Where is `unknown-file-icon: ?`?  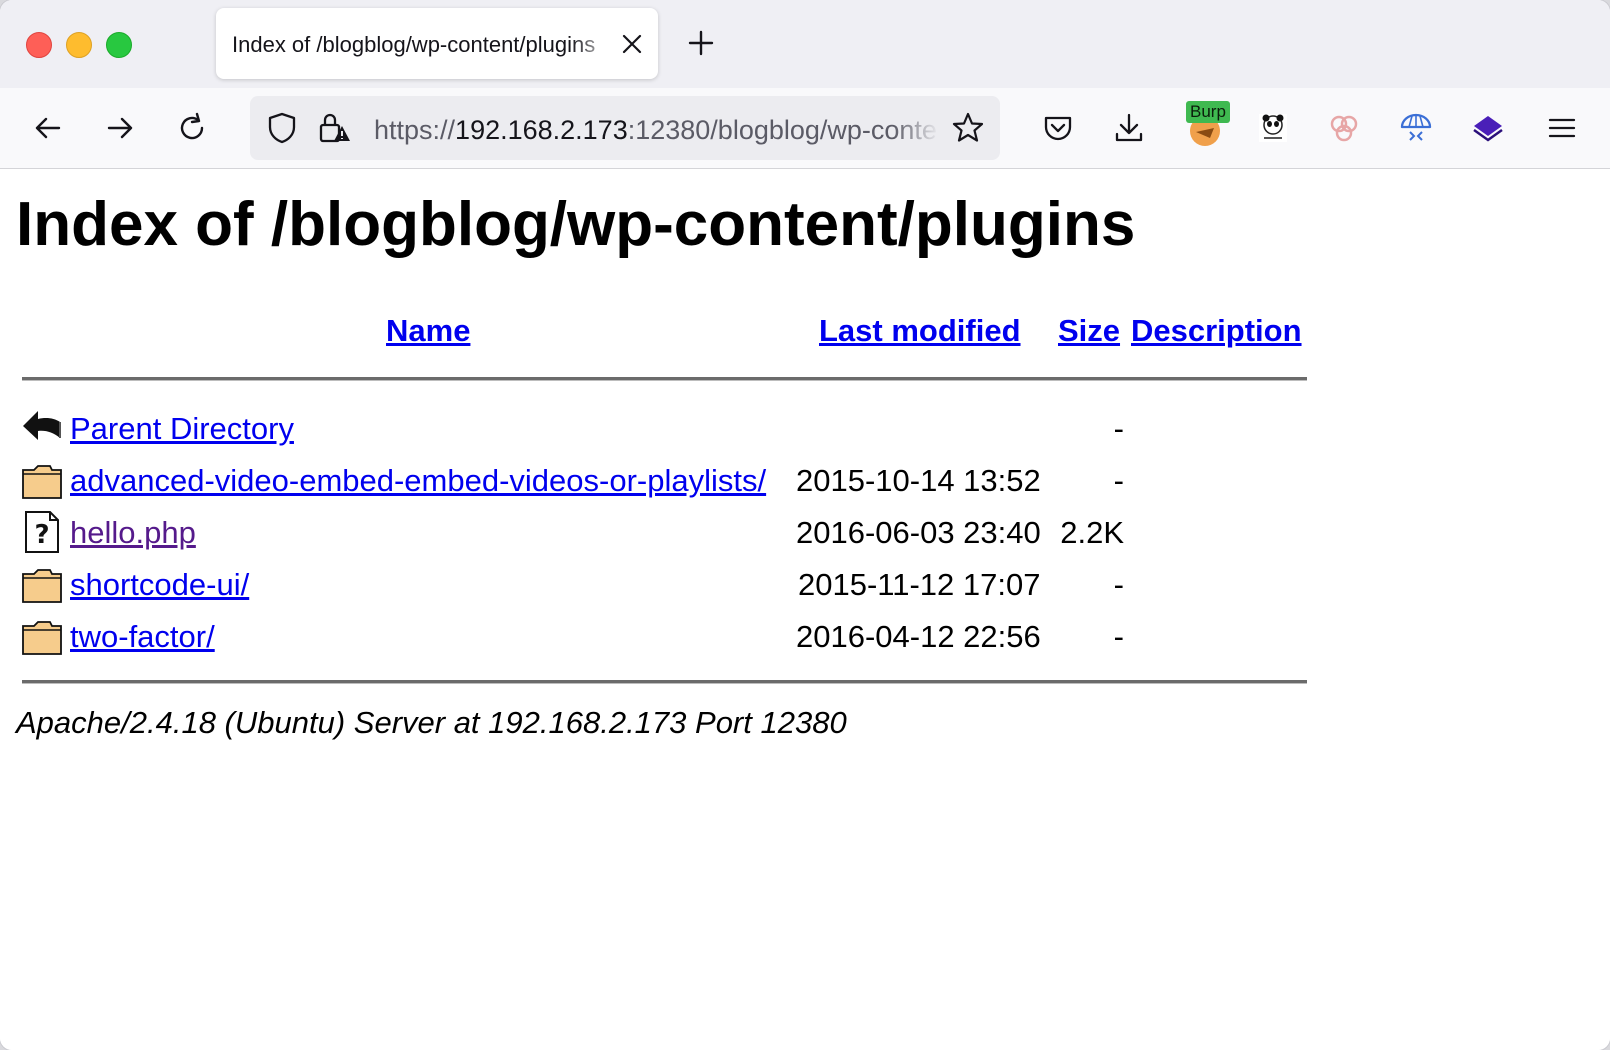
unknown-file-icon: ? is located at coordinates (42, 532).